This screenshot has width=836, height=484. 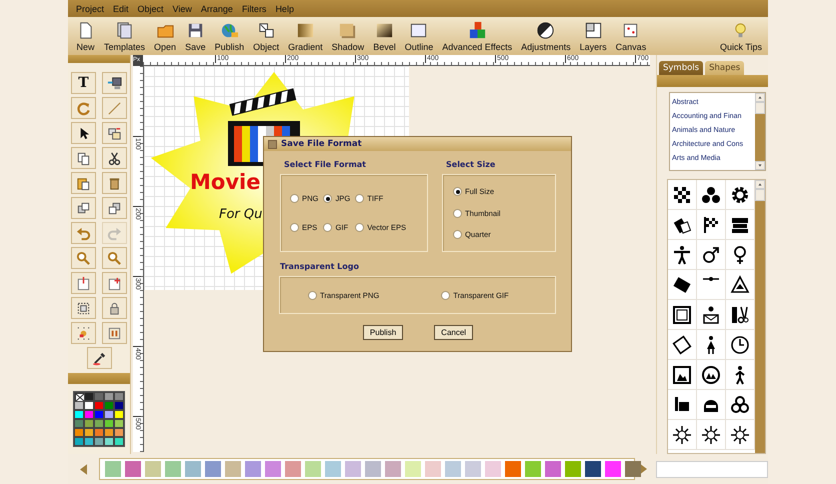 I want to click on scroll-left-icon, so click(x=83, y=469).